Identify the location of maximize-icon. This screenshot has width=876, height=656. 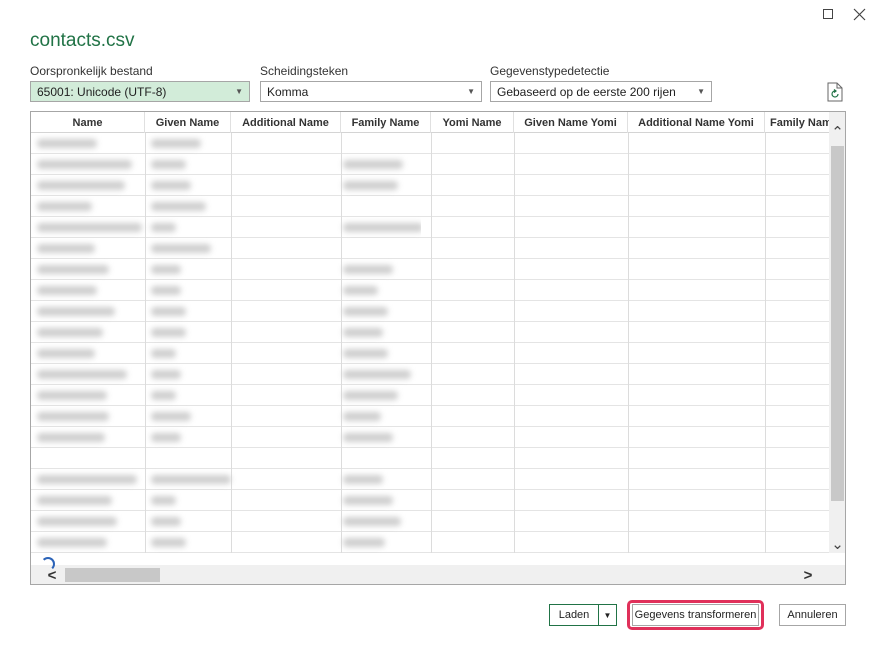
(828, 14).